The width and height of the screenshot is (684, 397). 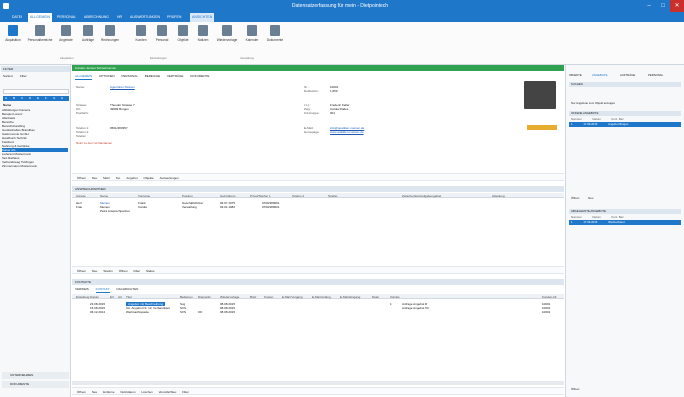 I want to click on web-value: www.quatklen-meinen.de, so click(x=347, y=132).